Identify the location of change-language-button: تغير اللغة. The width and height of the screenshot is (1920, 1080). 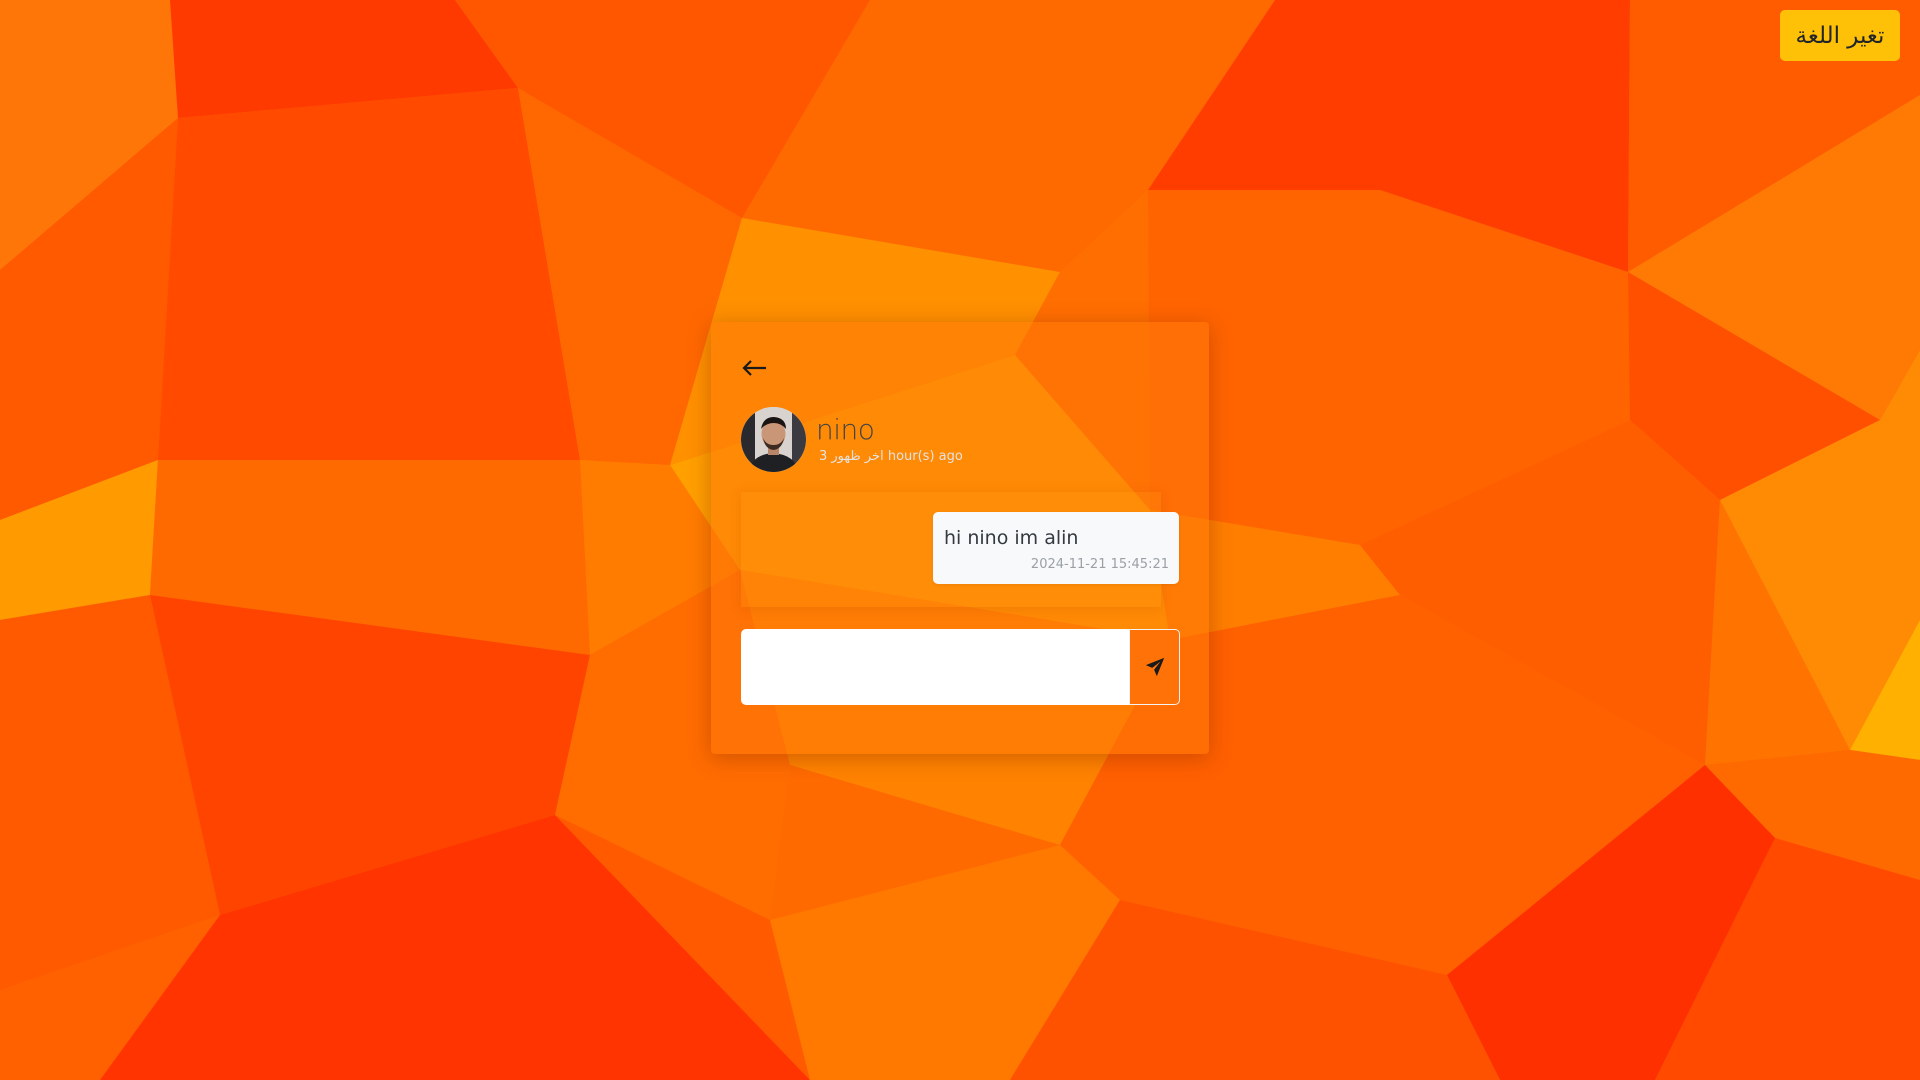
(1840, 35).